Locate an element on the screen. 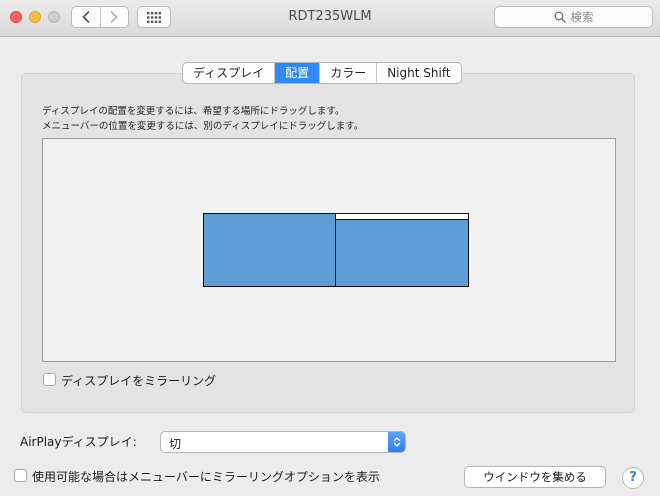 The height and width of the screenshot is (496, 660). show-mirroring-options-label: 使用可能な場合はメニューバーにミラーリングオプションを表示 is located at coordinates (206, 476).